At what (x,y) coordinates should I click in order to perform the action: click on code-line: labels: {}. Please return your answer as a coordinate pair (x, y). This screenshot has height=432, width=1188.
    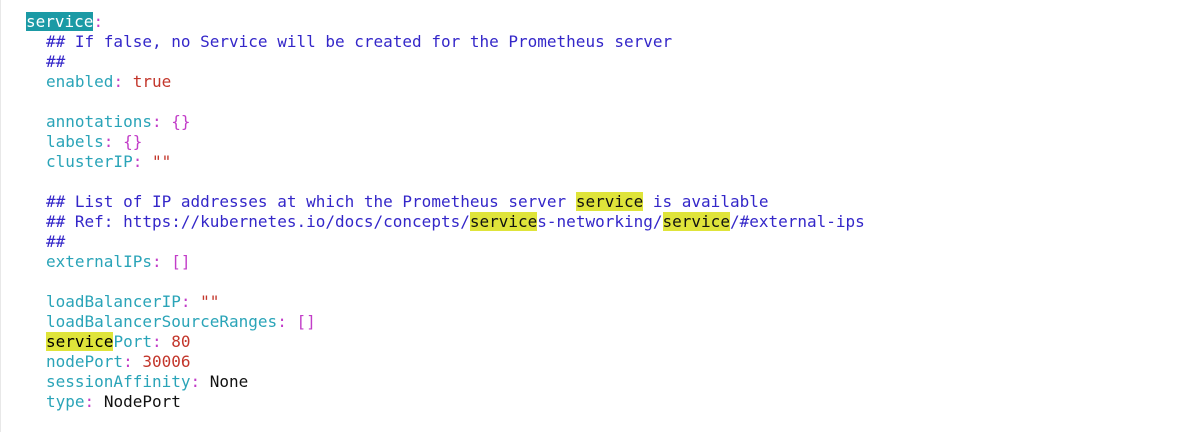
    Looking at the image, I should click on (94, 141).